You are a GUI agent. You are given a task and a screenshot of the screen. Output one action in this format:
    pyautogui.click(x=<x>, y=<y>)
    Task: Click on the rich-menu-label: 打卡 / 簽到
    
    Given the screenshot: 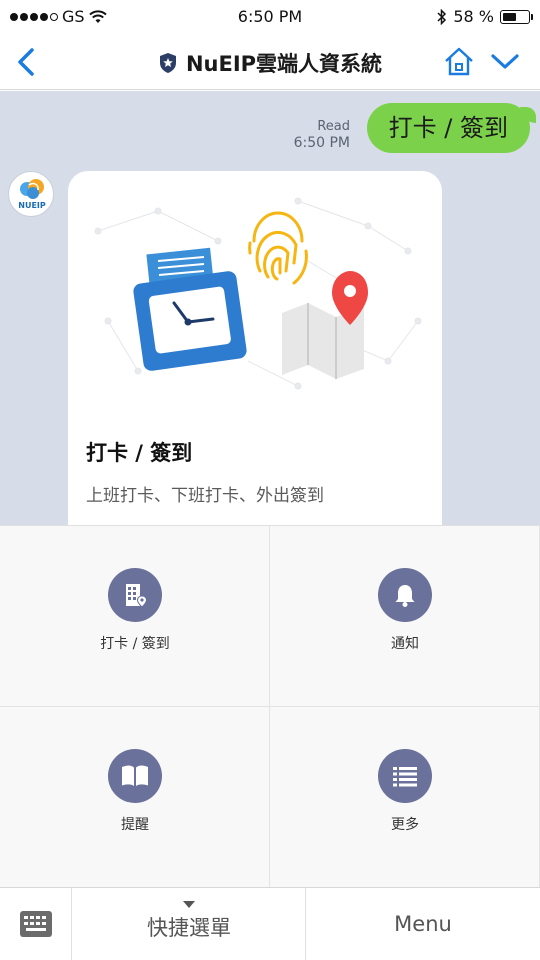 What is the action you would take?
    pyautogui.click(x=135, y=644)
    